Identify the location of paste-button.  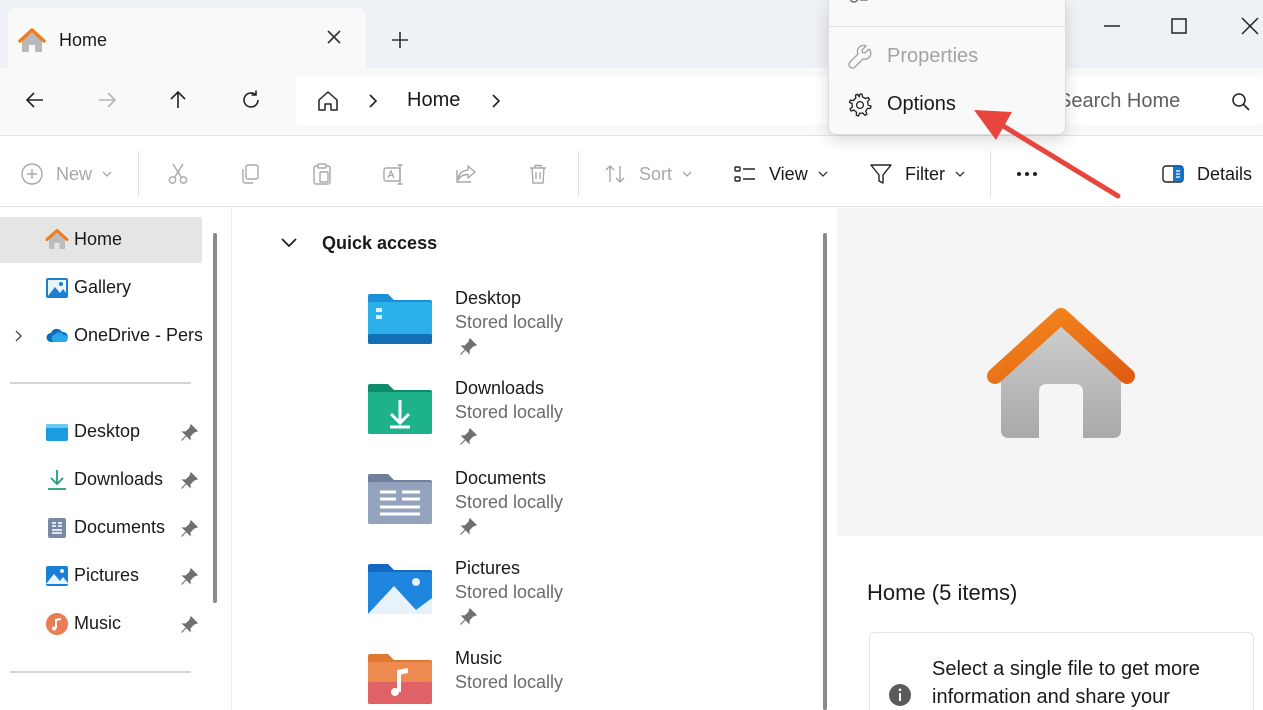
(322, 174).